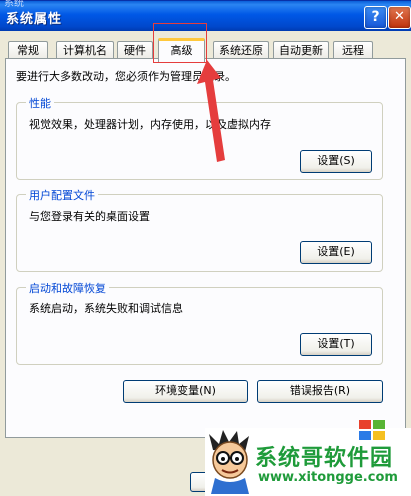  I want to click on annotation-arrow-icon, so click(211, 111).